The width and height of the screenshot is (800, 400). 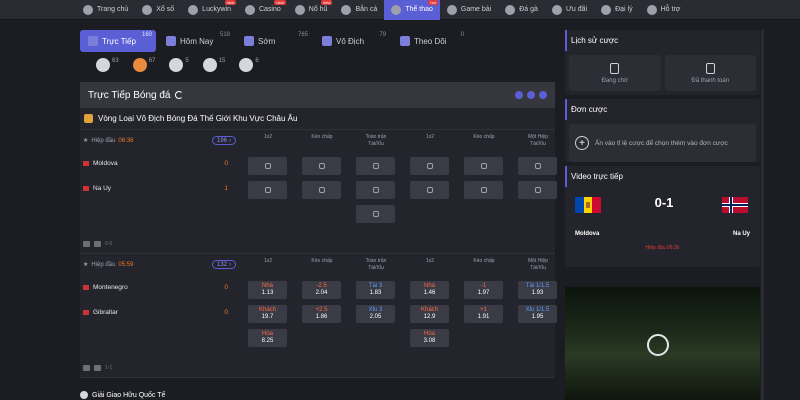 I want to click on soccer-ball-icon, so click(x=84, y=395).